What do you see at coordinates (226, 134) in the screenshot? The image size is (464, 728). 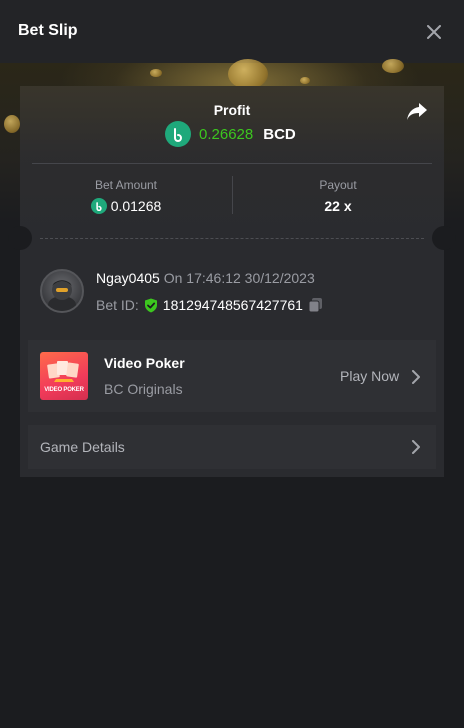 I see `profit-value: 0.26628` at bounding box center [226, 134].